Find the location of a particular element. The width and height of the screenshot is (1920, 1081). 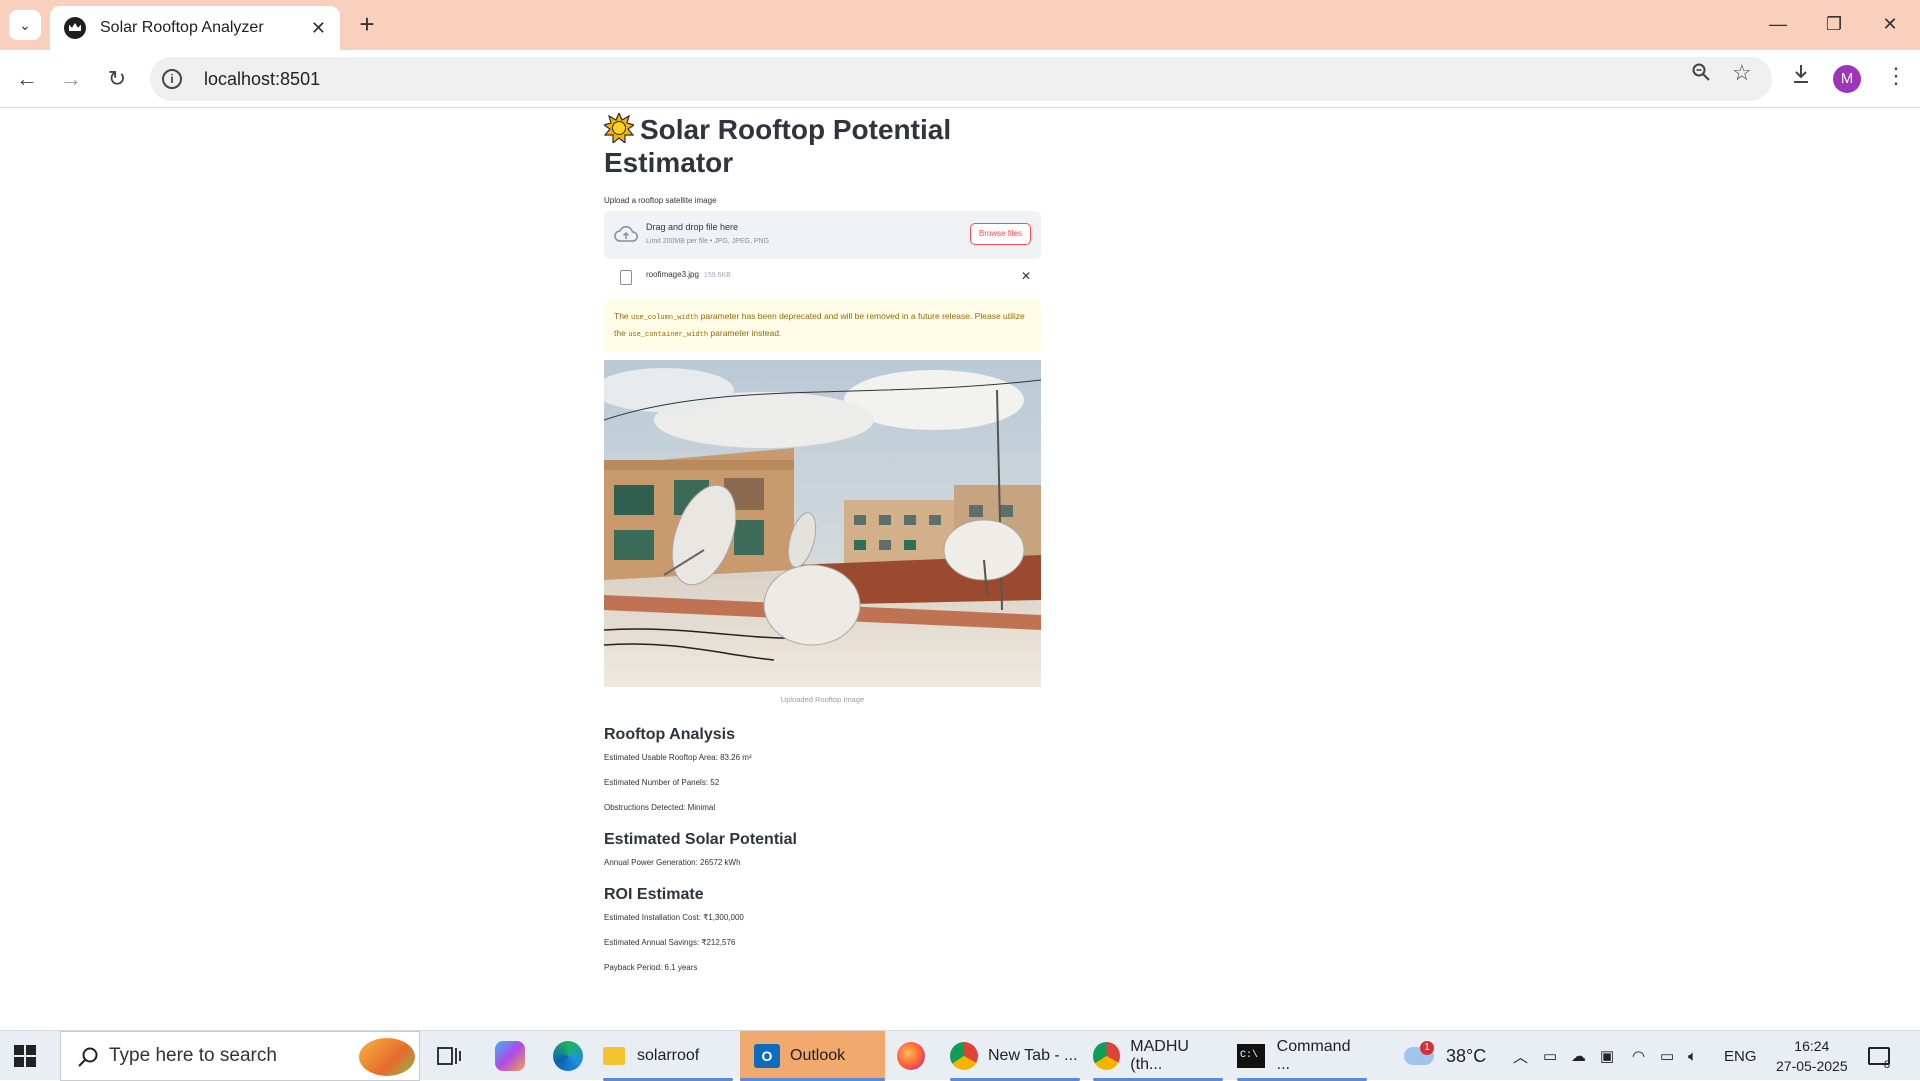

cloud-upload-icon is located at coordinates (626, 233).